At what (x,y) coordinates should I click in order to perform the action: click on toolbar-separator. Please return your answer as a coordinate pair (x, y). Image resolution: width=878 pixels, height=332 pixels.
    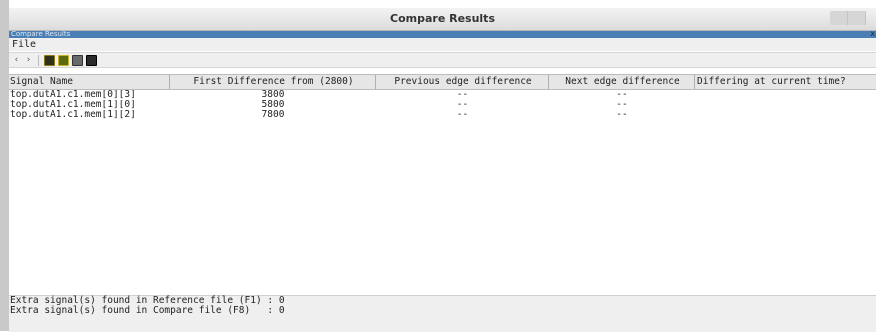
    Looking at the image, I should click on (38, 60).